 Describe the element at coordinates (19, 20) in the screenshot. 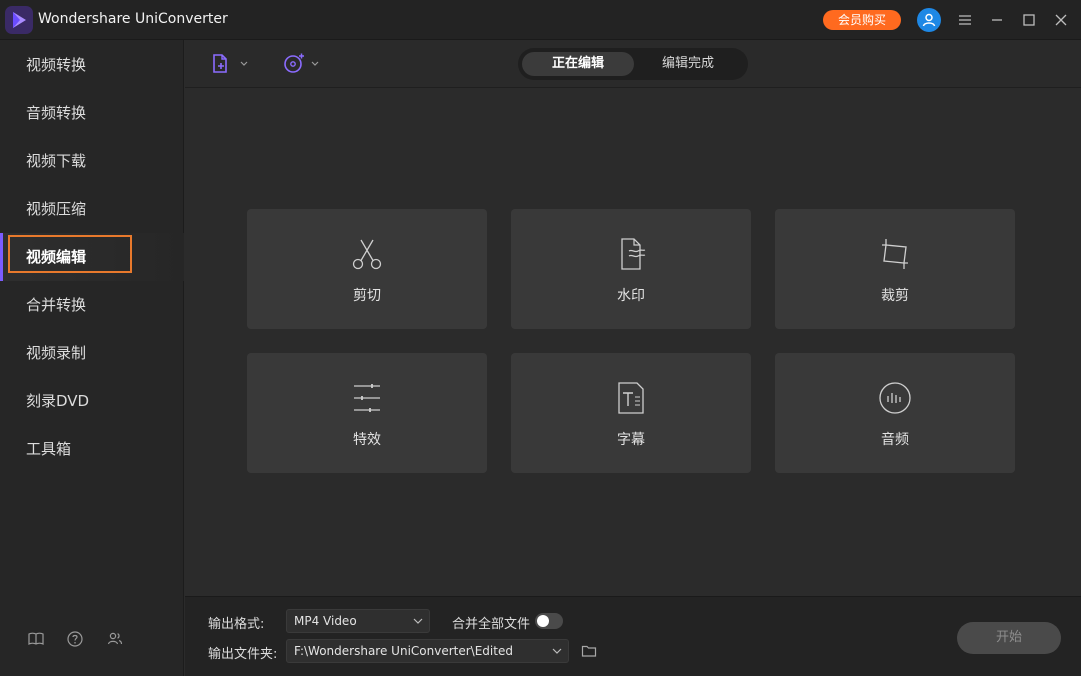

I see `app-logo-icon` at that location.